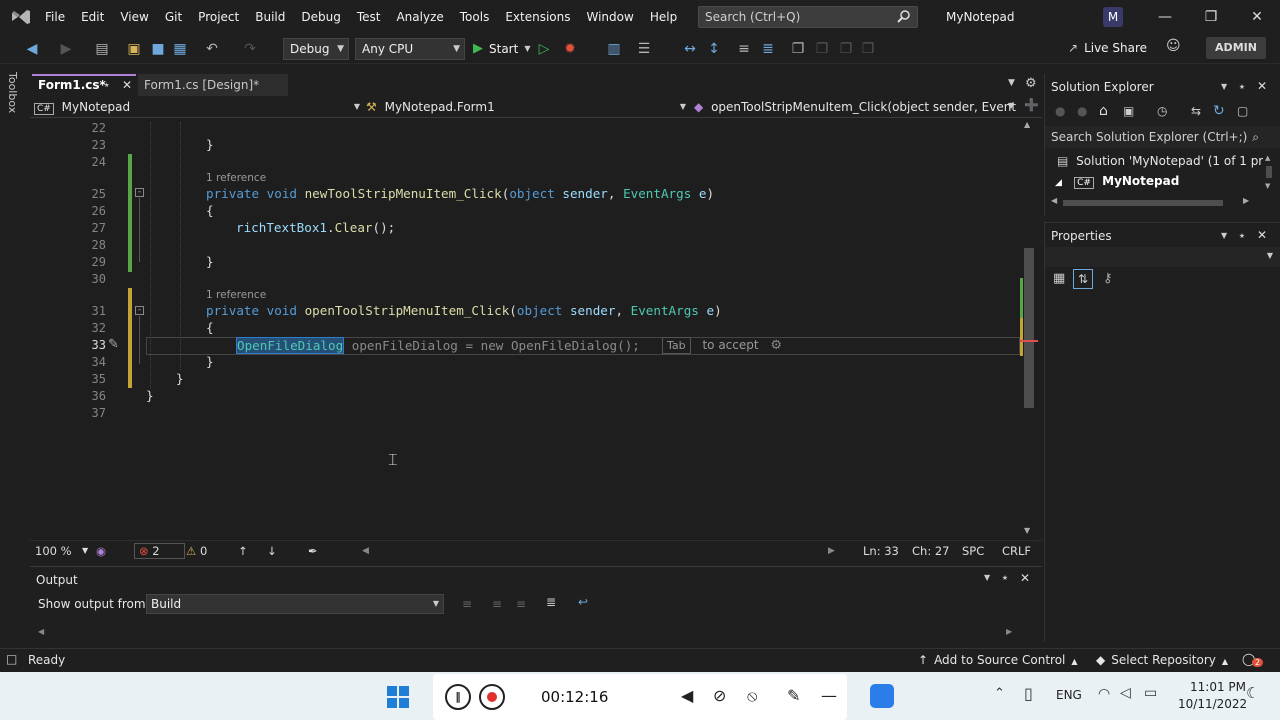 The width and height of the screenshot is (1280, 720). Describe the element at coordinates (369, 17) in the screenshot. I see `menu-test: Test` at that location.